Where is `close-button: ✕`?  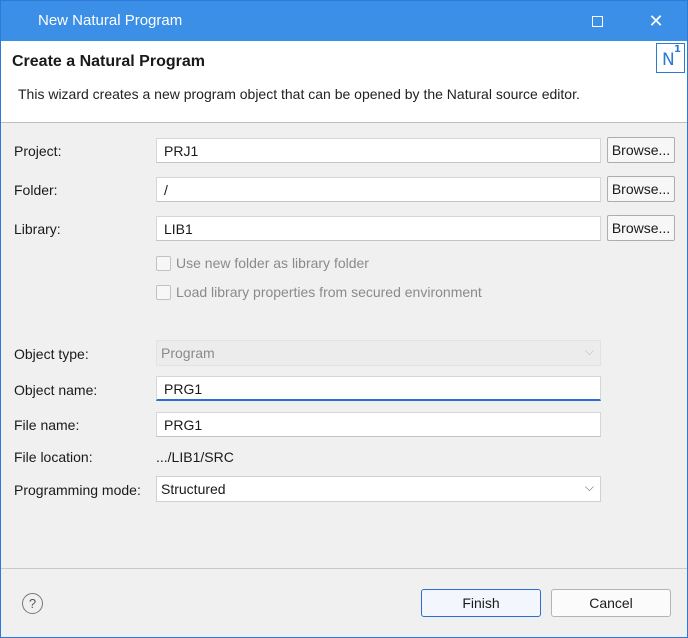
close-button: ✕ is located at coordinates (656, 21).